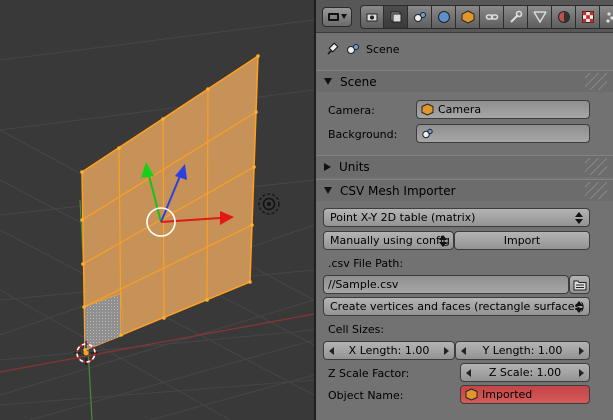 Image resolution: width=613 pixels, height=420 pixels. What do you see at coordinates (327, 166) in the screenshot?
I see `collapse-arrow-icon` at bounding box center [327, 166].